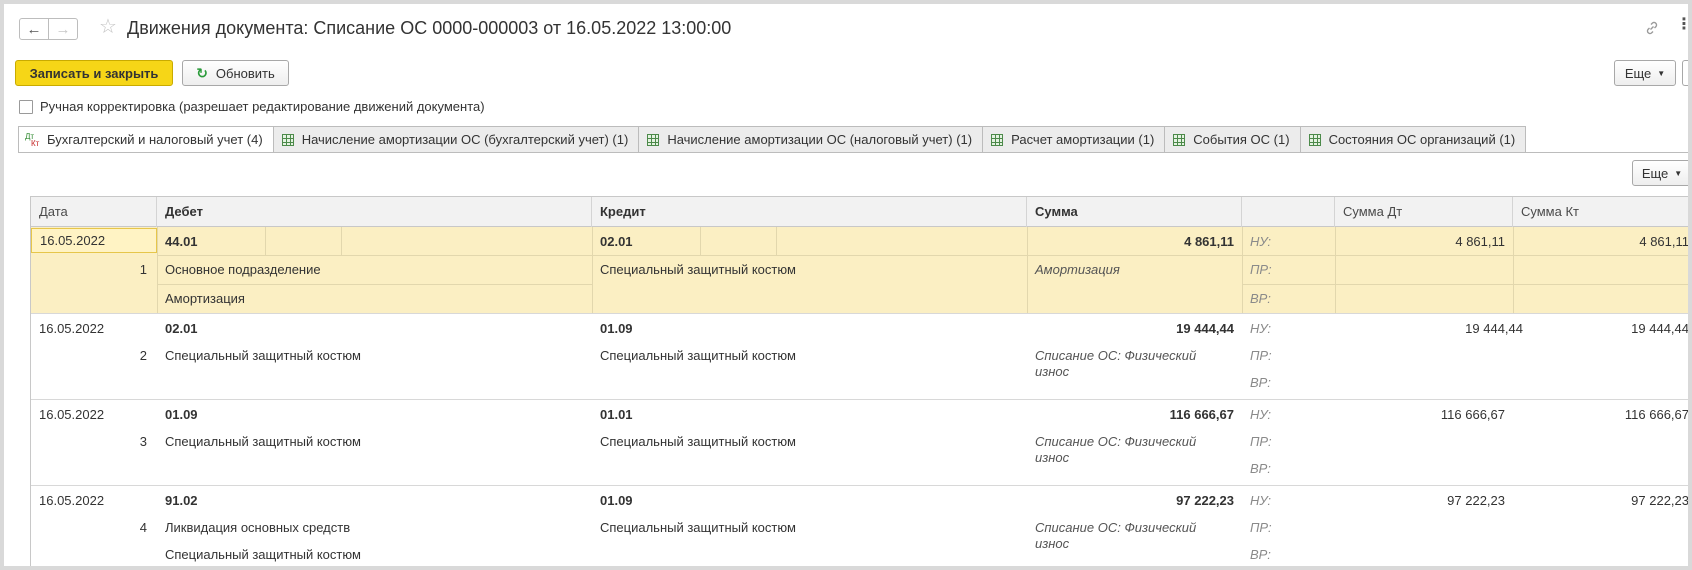 Image resolution: width=1692 pixels, height=570 pixels. I want to click on more-vertical-icon: ⋮, so click(1682, 25).